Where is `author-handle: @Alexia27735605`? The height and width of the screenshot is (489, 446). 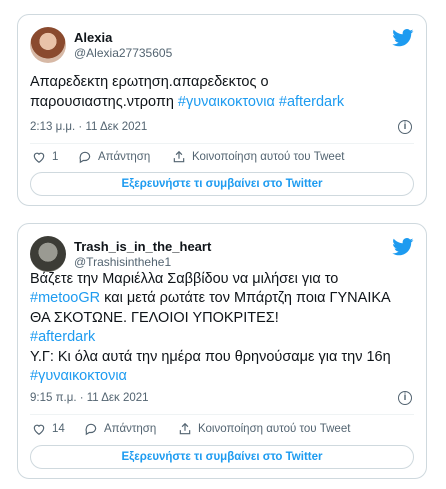
author-handle: @Alexia27735605 is located at coordinates (123, 53).